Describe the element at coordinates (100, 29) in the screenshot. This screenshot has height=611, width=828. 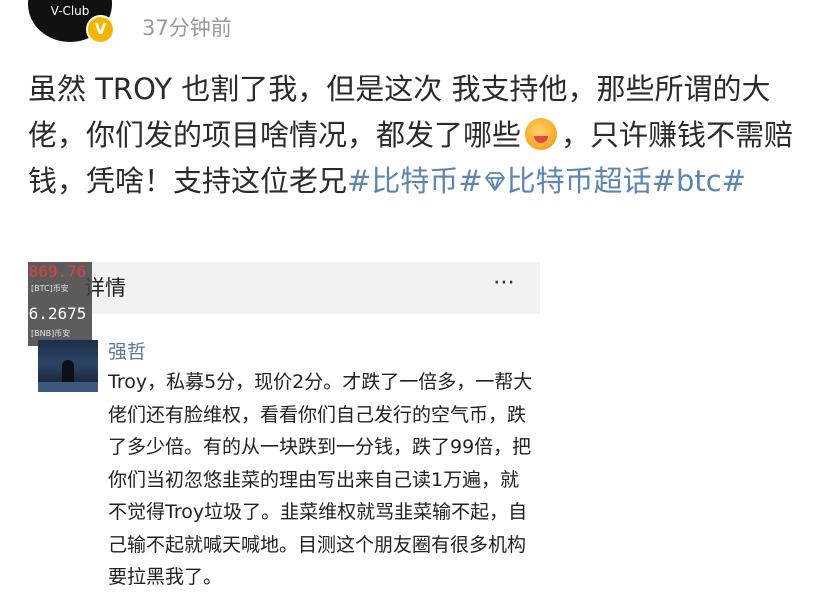
I see `verified-badge-icon: V` at that location.